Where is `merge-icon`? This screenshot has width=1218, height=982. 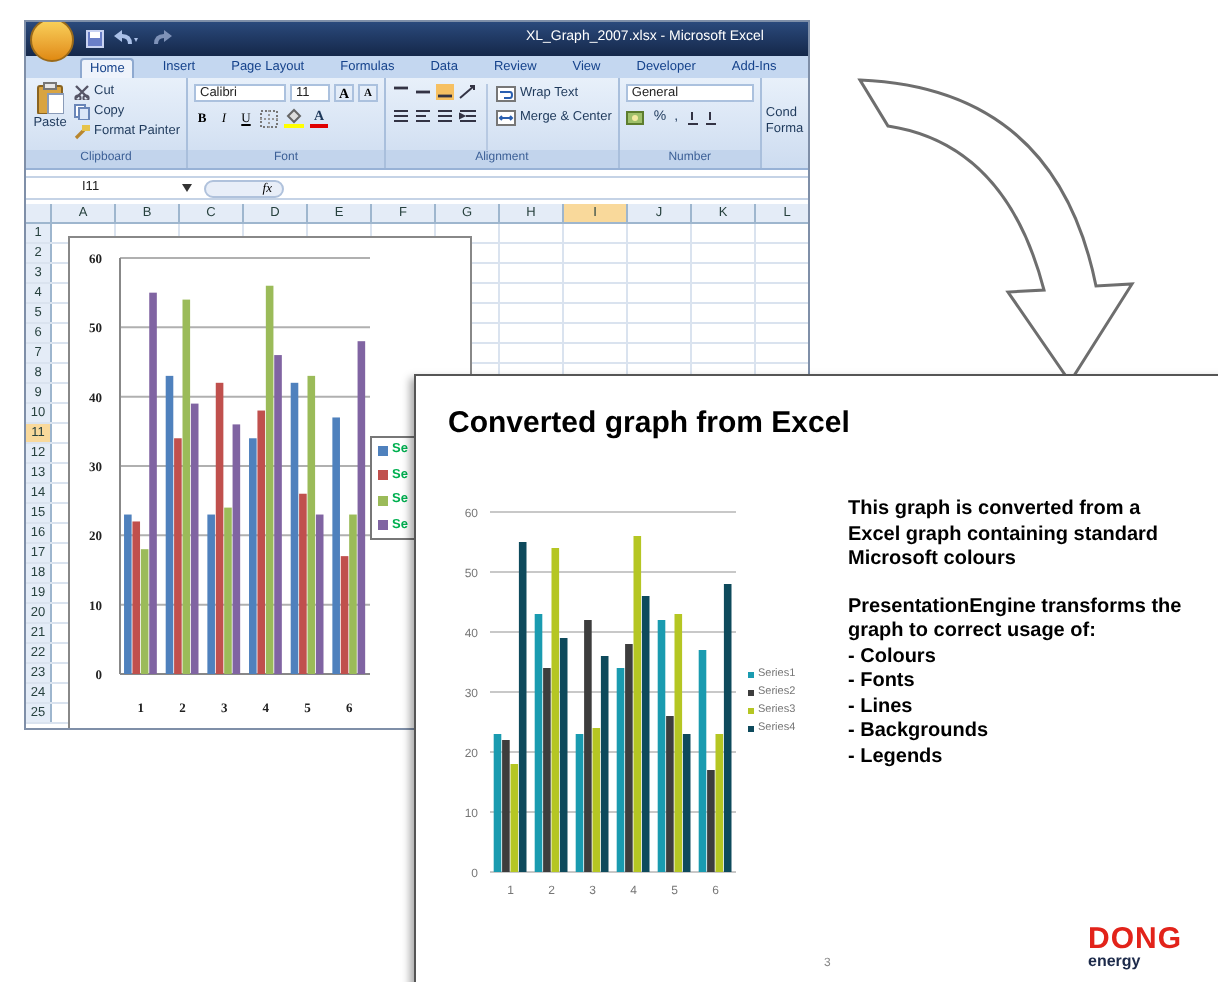 merge-icon is located at coordinates (506, 117).